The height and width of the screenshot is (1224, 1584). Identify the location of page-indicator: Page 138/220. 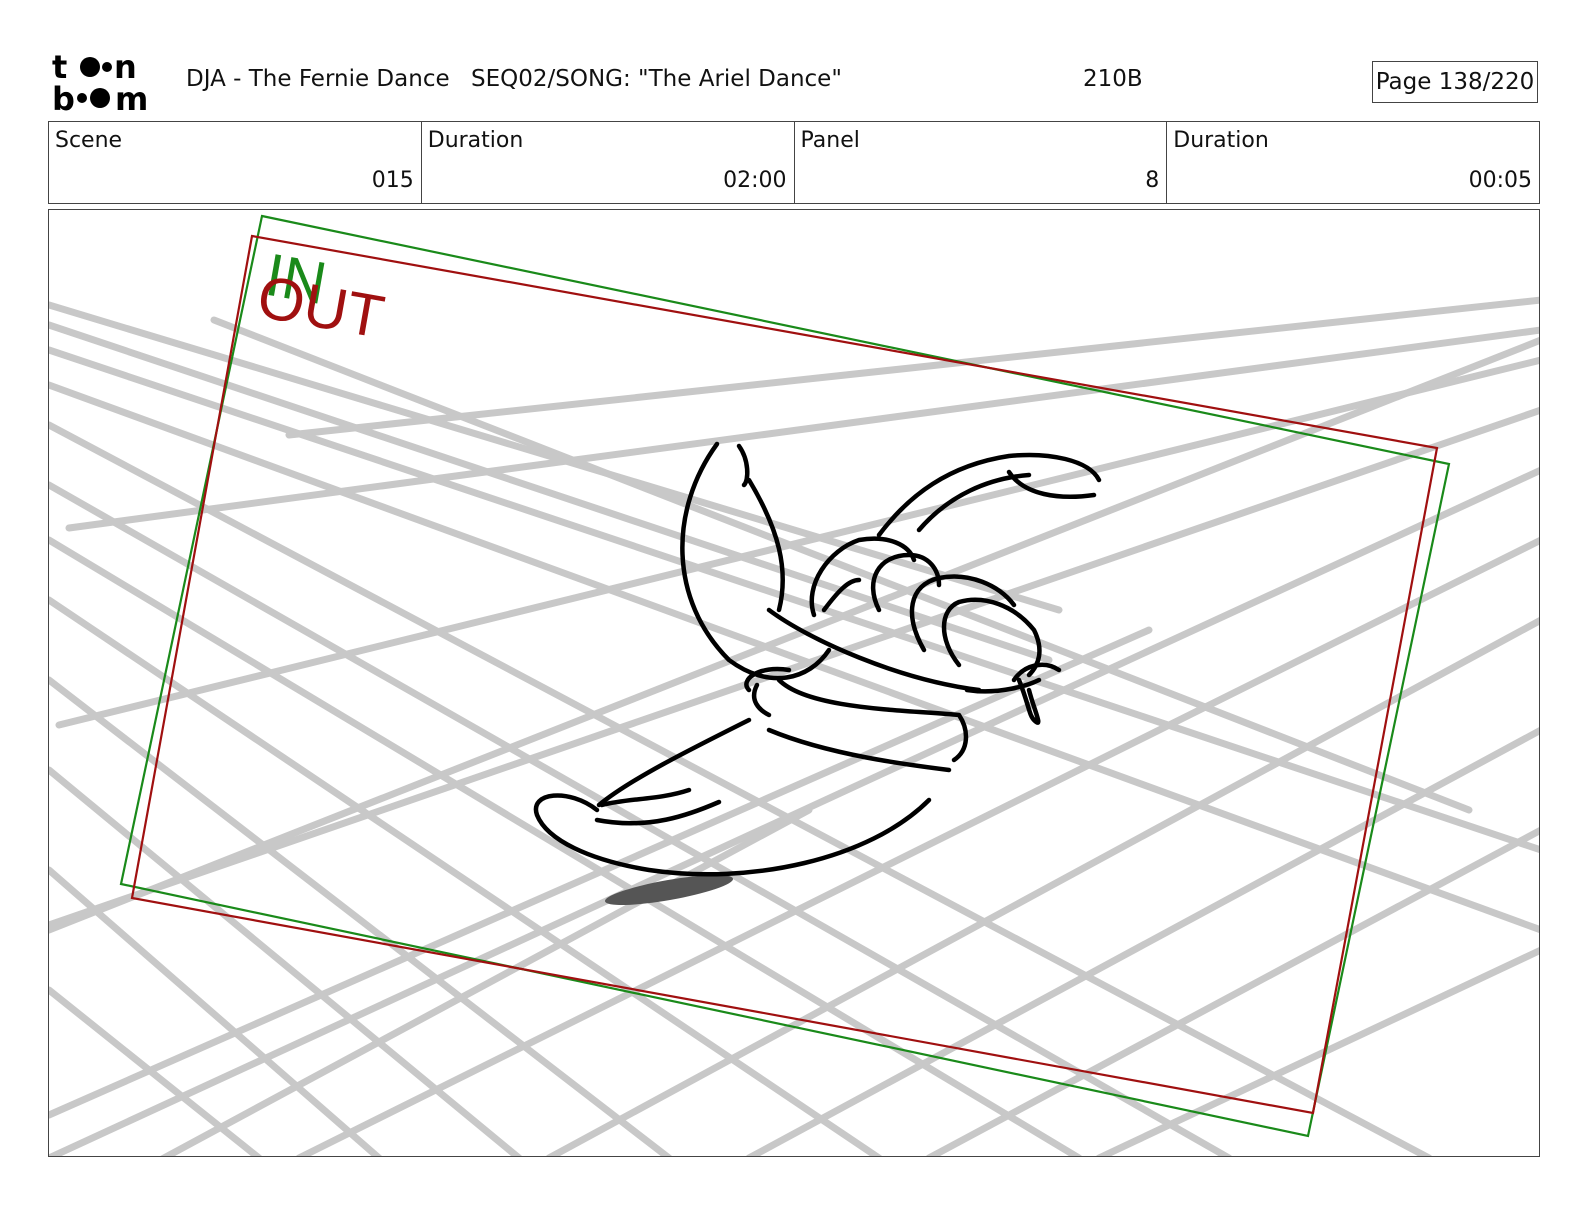
(1455, 82).